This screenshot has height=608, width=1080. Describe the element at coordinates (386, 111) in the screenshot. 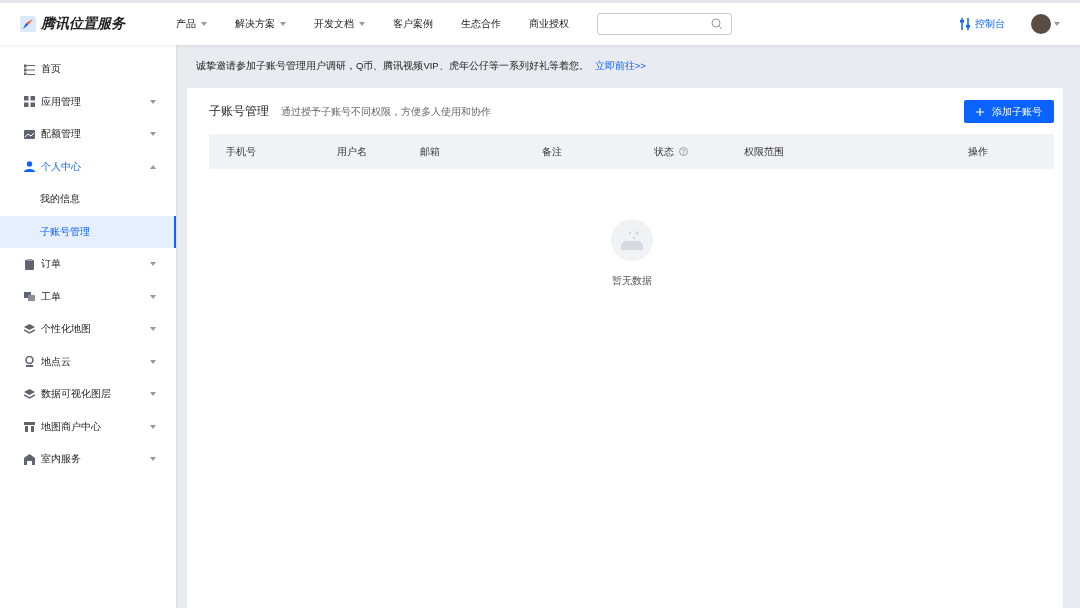

I see `panel-description: 通过授予子账号不同权限，方便多人使用和协作` at that location.